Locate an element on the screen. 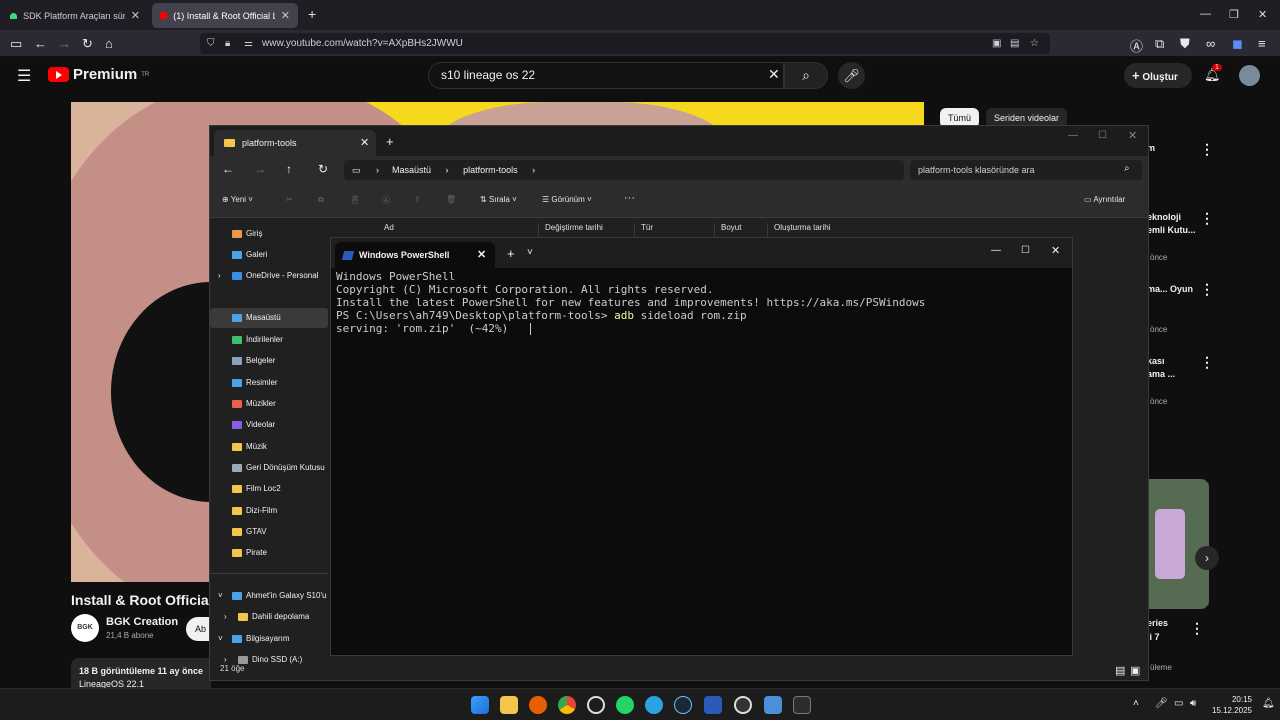 This screenshot has width=1280, height=720. back-icon: ← is located at coordinates (228, 169).